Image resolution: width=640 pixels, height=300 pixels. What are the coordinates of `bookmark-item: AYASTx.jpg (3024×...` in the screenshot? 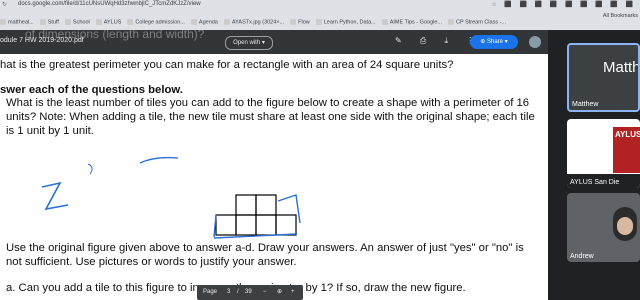 It's located at (253, 21).